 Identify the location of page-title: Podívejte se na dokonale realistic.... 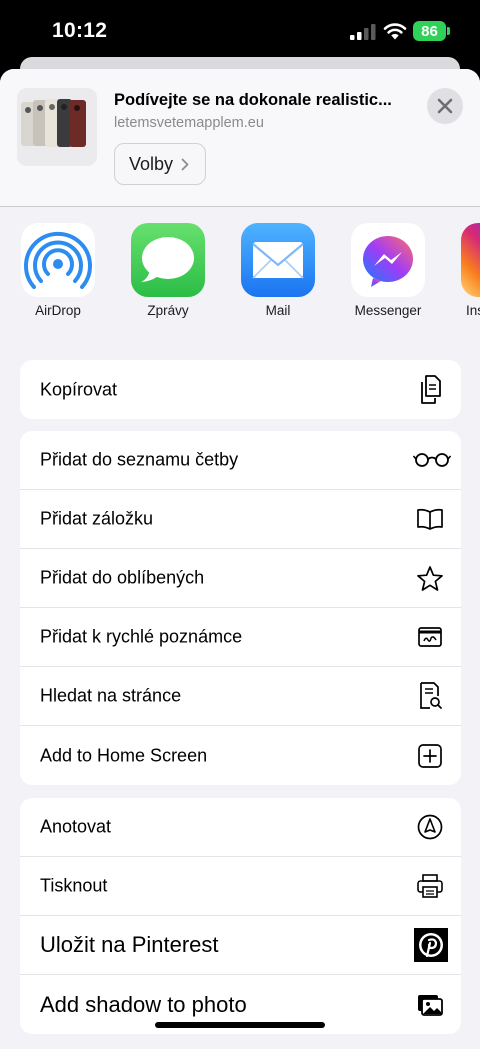
(253, 100).